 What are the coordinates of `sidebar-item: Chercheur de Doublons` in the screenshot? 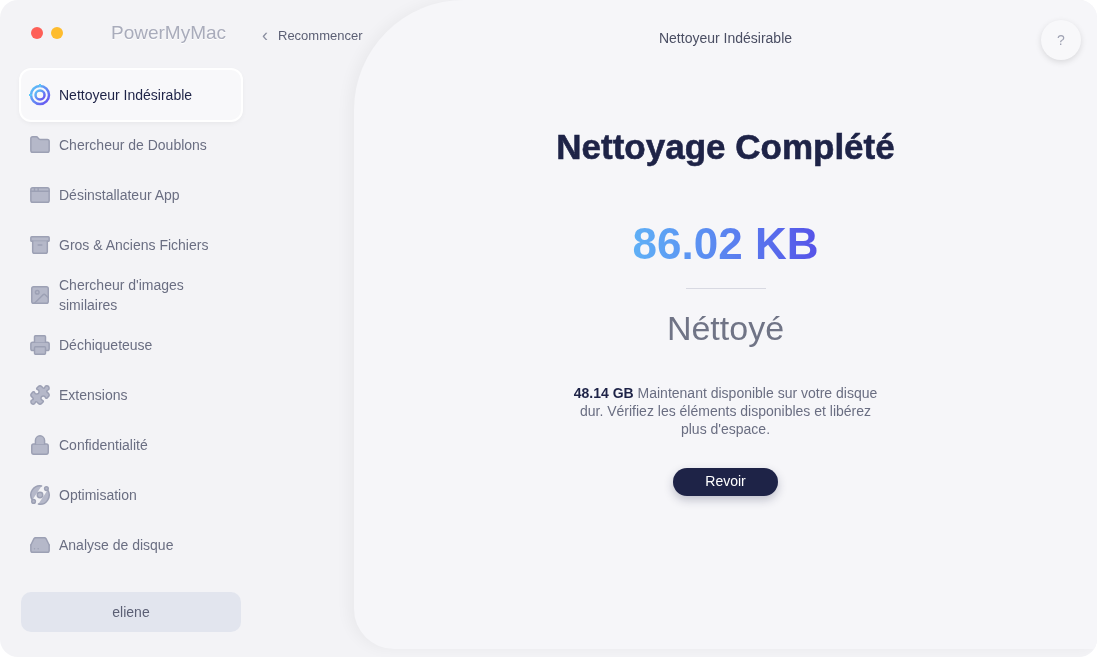 It's located at (131, 145).